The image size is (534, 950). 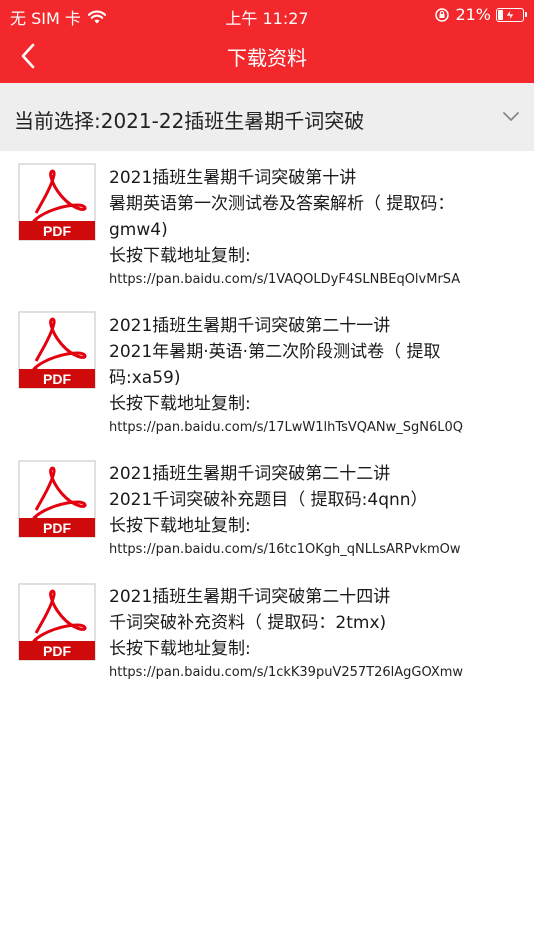 I want to click on item-subtitle: 2021千词突破补充题目（ 提取码:4qnn）, so click(x=268, y=500).